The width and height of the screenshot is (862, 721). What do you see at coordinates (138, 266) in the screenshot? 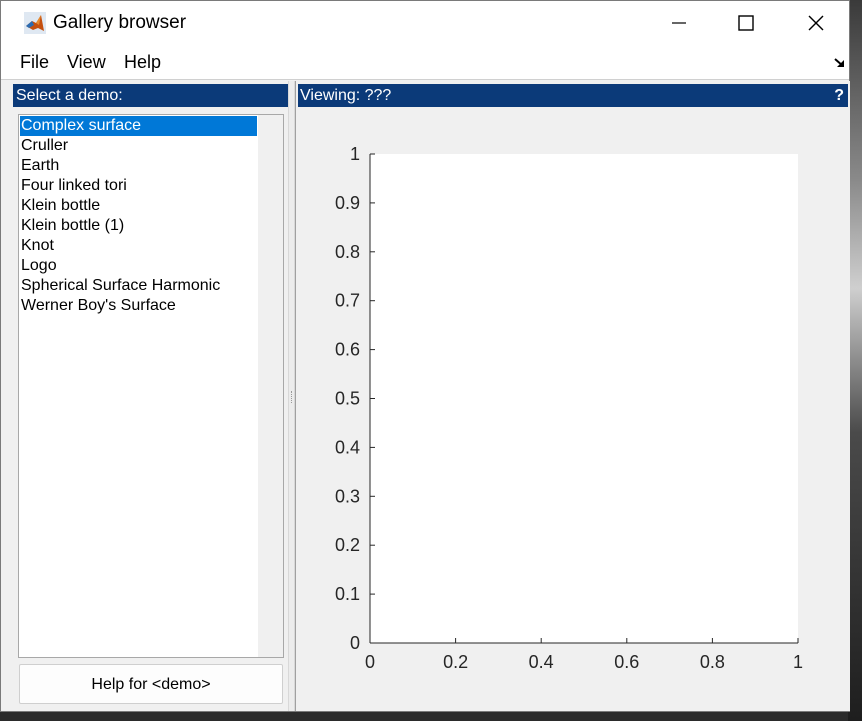
I see `list-item: Logo` at bounding box center [138, 266].